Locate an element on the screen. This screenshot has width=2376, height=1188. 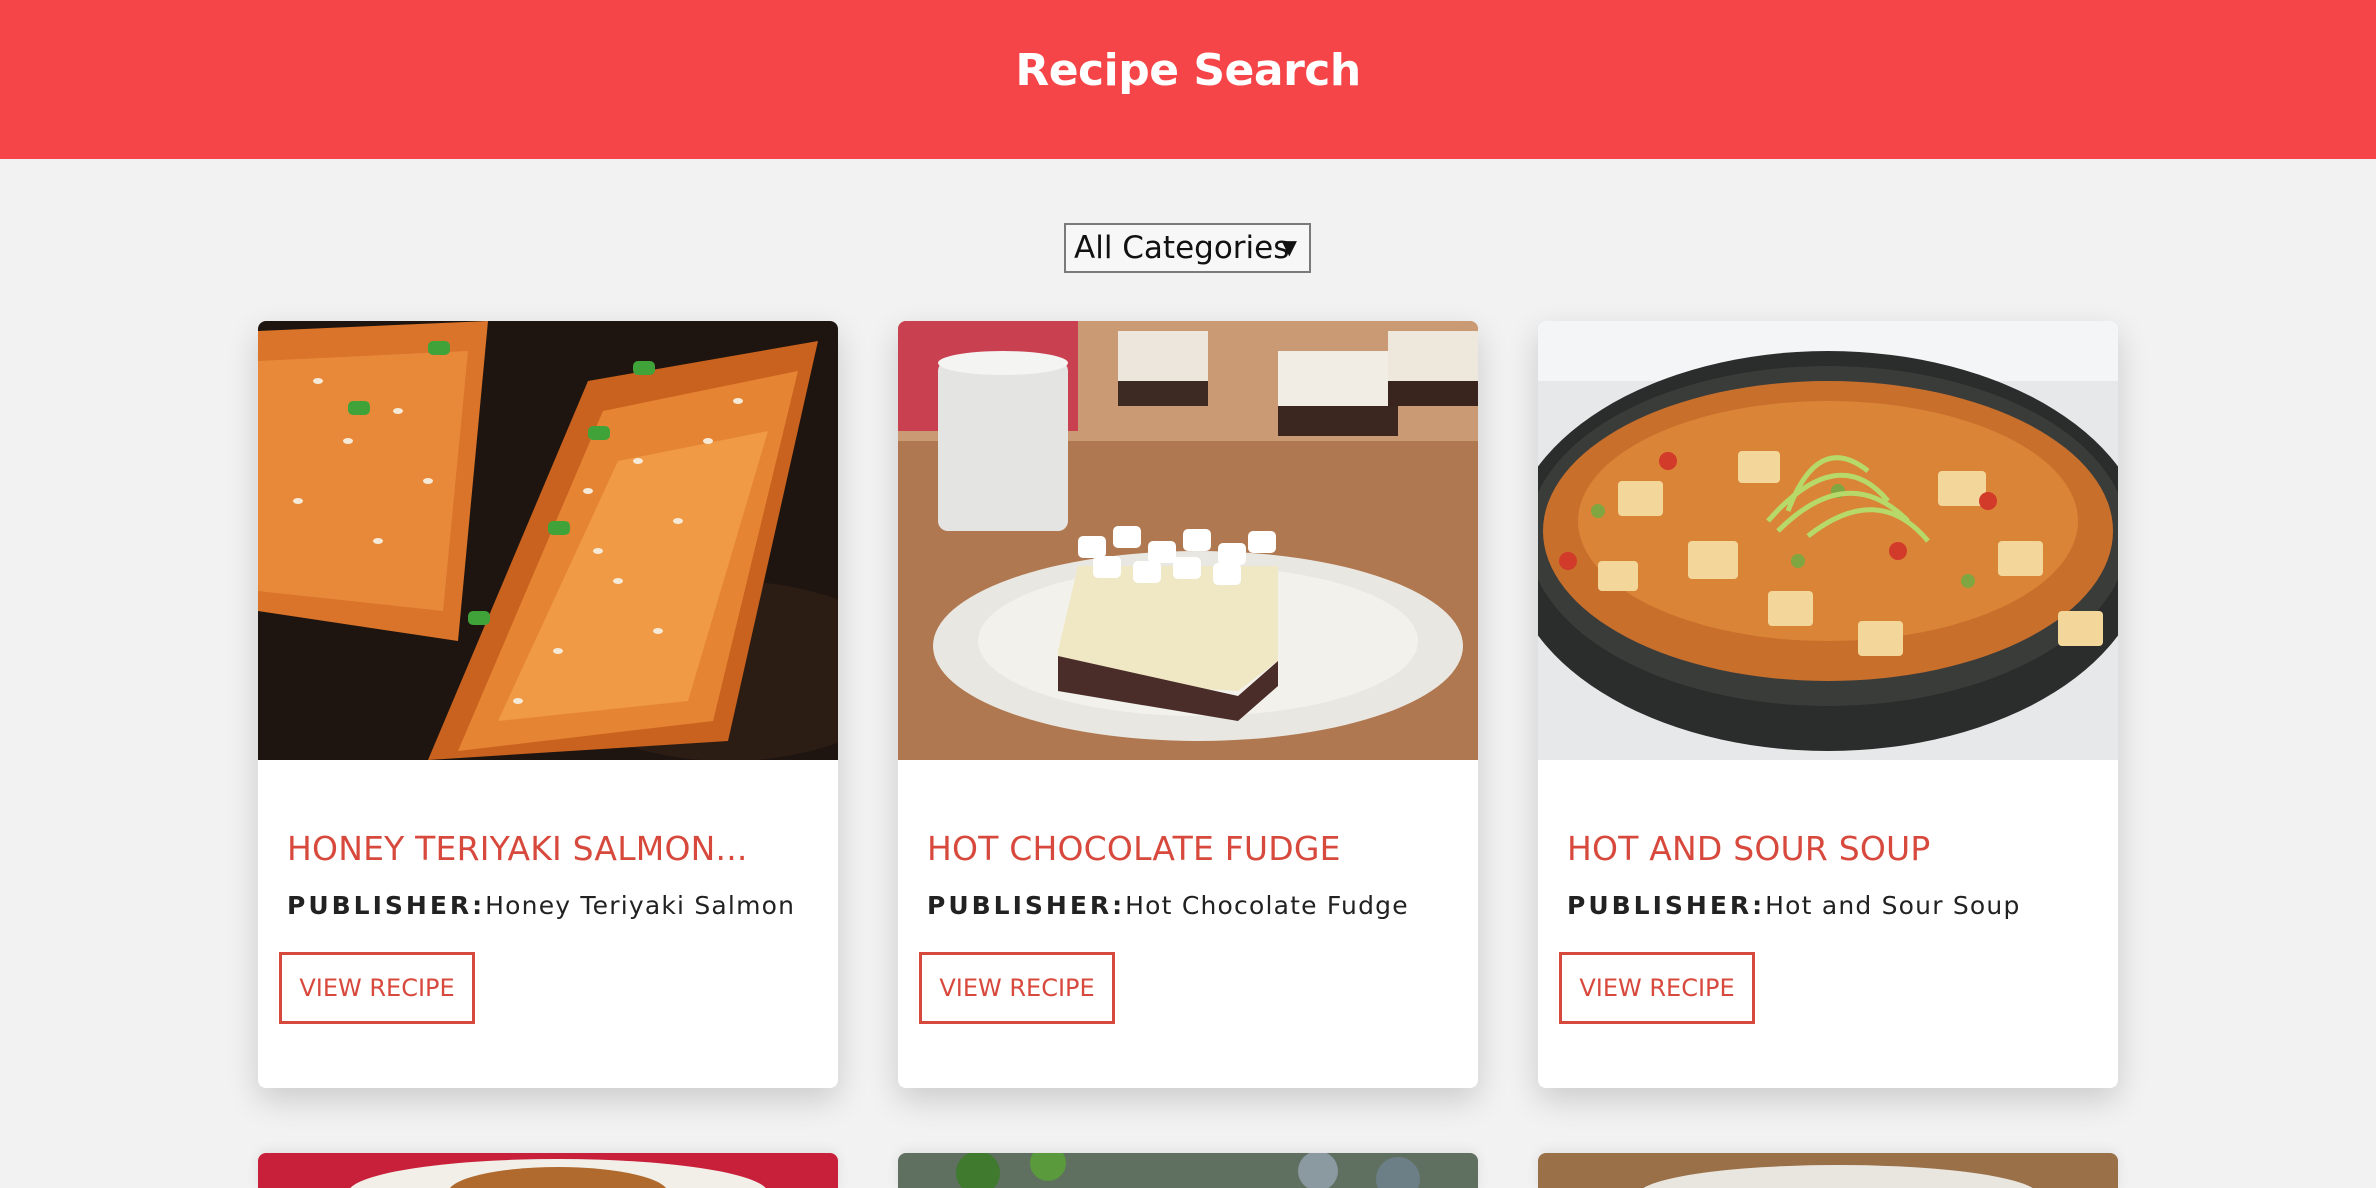
recipe-title: HOT CHOCOLATE FUDGE is located at coordinates (1134, 848).